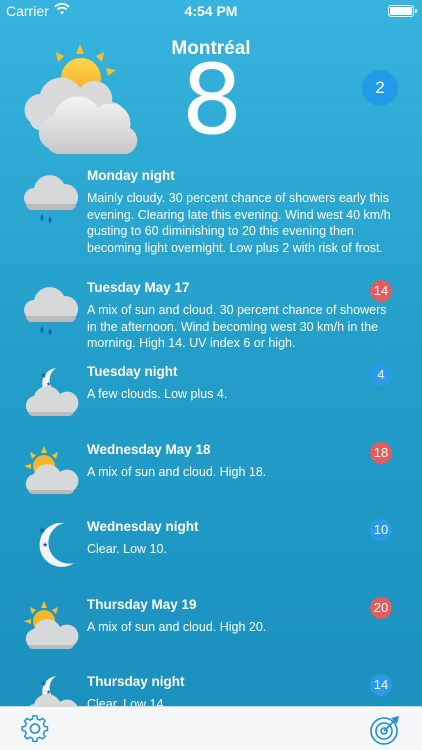  I want to click on forecast-description: A mix of sun and cloud. High 20., so click(177, 627).